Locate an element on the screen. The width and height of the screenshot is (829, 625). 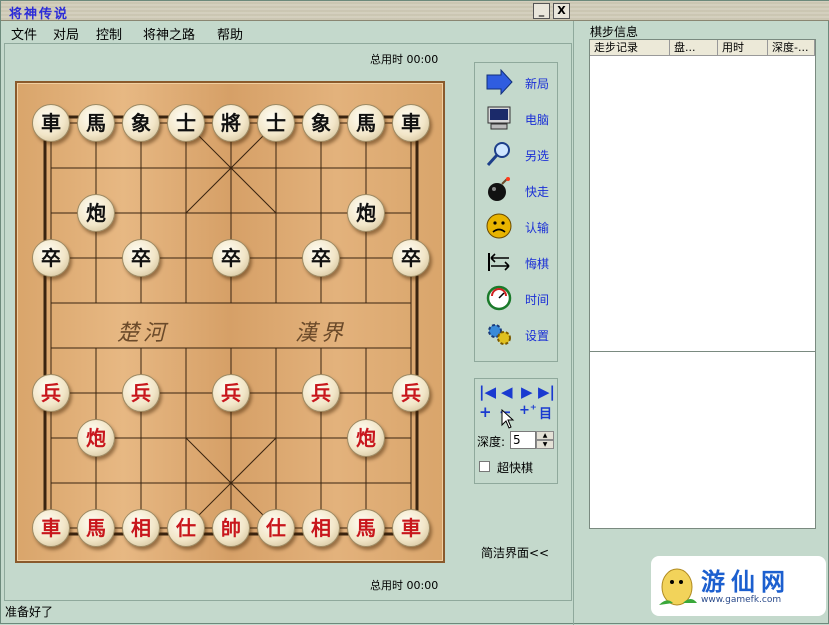
depth-label: 深度: is located at coordinates (491, 442).